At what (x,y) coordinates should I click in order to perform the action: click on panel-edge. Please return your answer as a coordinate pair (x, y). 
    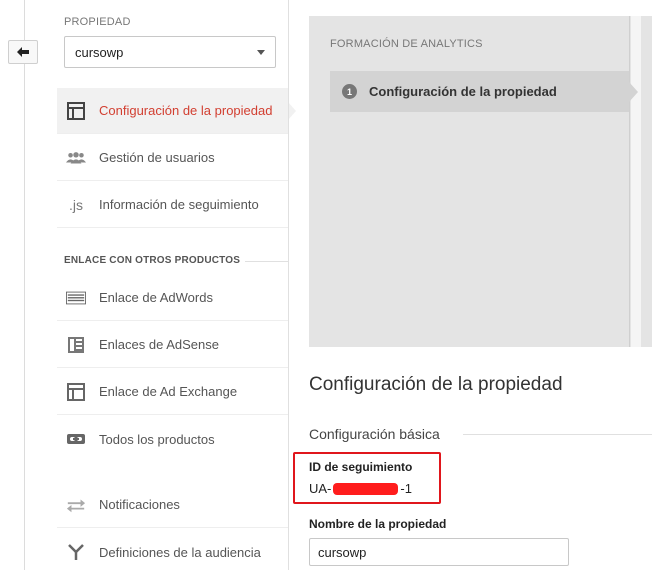
    Looking at the image, I should click on (636, 181).